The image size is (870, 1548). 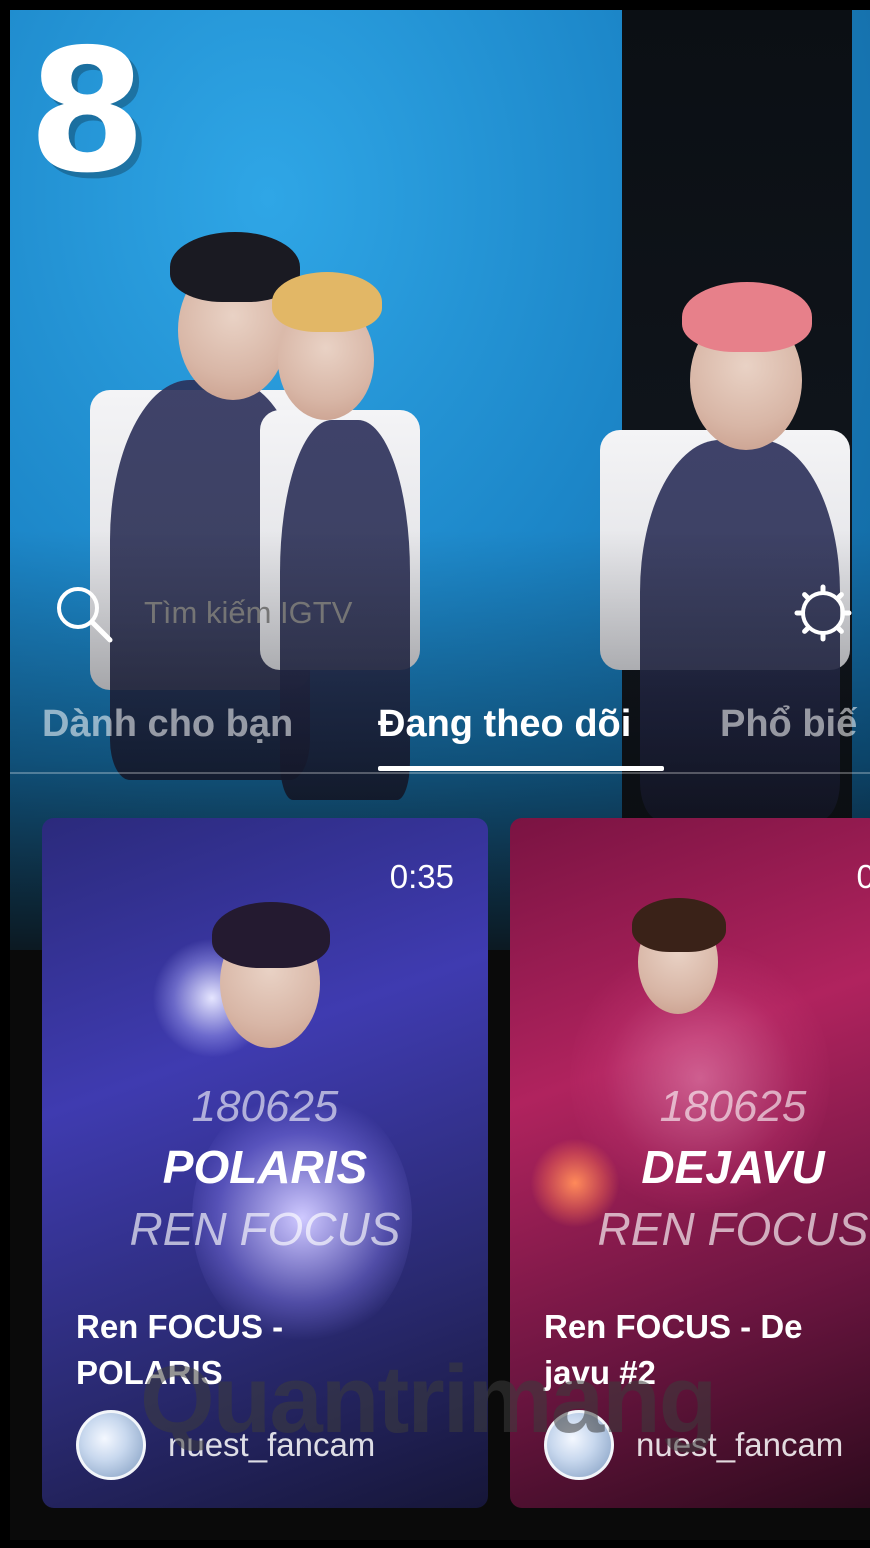 What do you see at coordinates (206, 1350) in the screenshot?
I see `video-title: Ren FOCUS - POLARIS` at bounding box center [206, 1350].